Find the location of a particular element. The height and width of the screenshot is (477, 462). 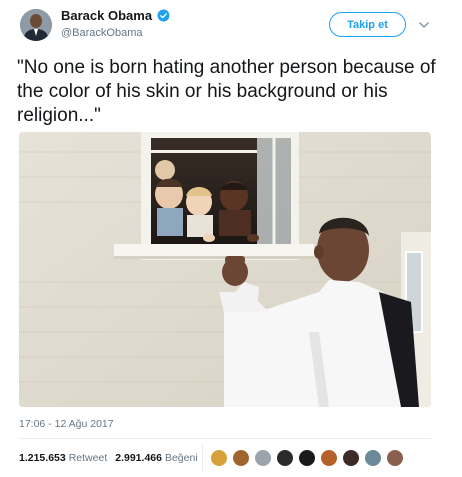

engagement-stats: 1.215.653 Retweet 2.991.466 Beğeni is located at coordinates (108, 458).